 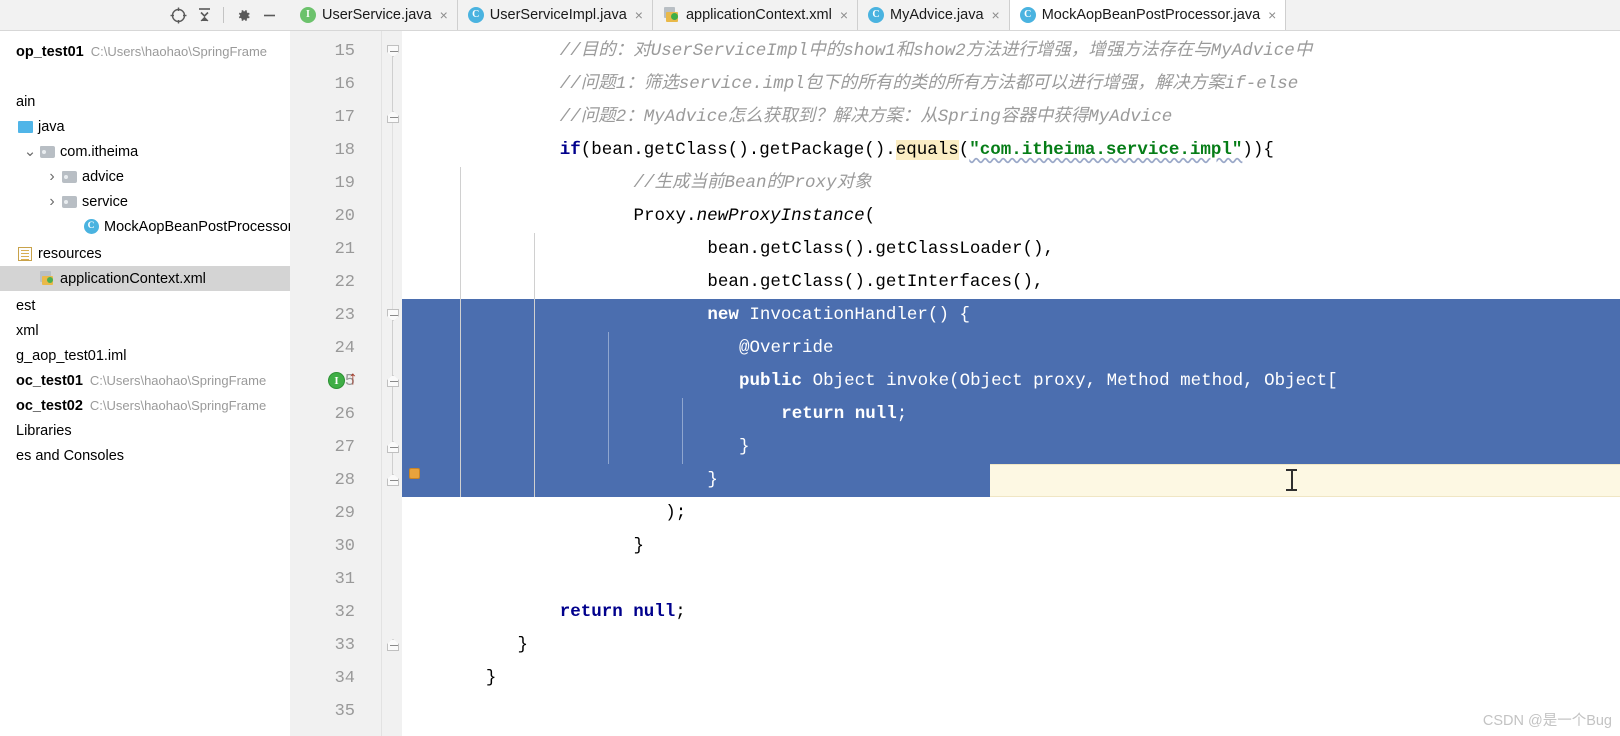 What do you see at coordinates (1106, 150) in the screenshot?
I see `code-token: "com.itheima.service.impl"` at bounding box center [1106, 150].